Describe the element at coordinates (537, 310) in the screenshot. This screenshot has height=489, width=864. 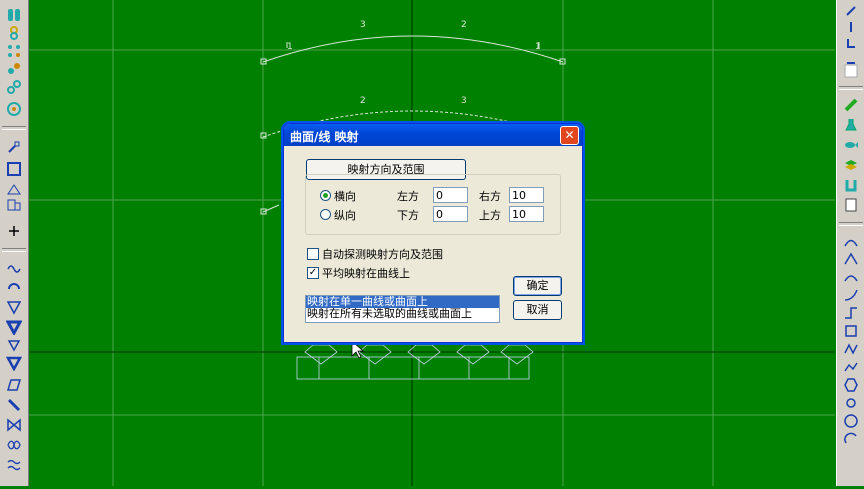
I see `cancel-button: 取消` at that location.